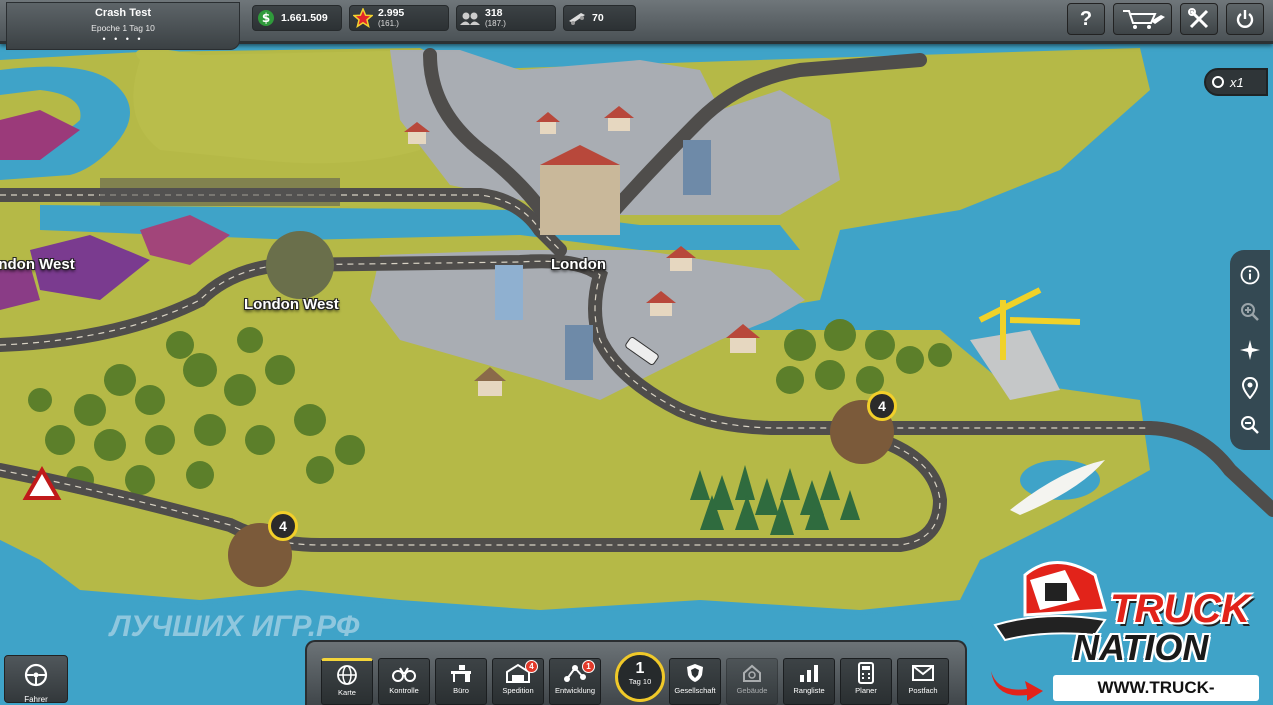 This screenshot has height=705, width=1273. Describe the element at coordinates (809, 673) in the screenshot. I see `bar-chart-icon` at that location.